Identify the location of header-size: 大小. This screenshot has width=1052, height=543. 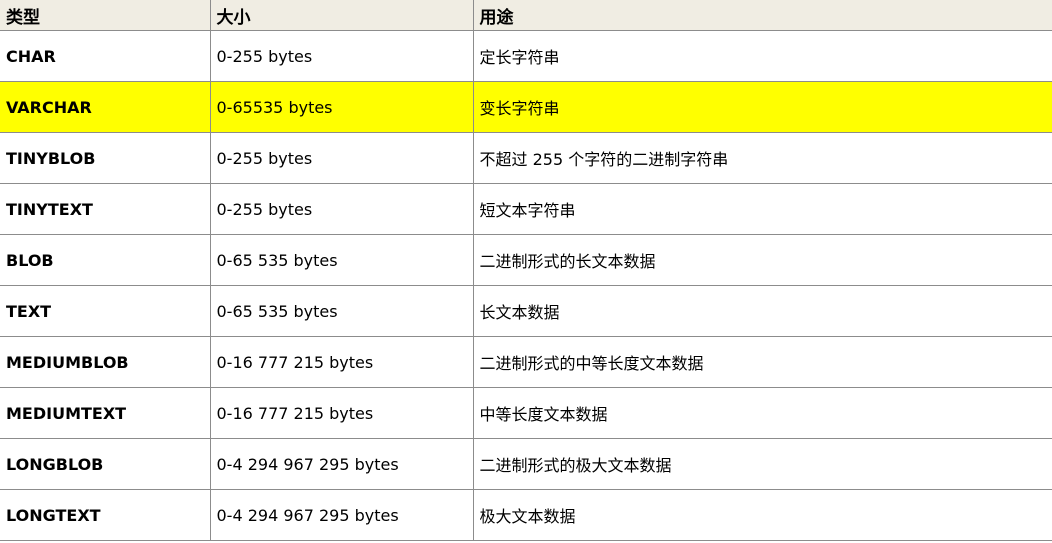
(341, 15).